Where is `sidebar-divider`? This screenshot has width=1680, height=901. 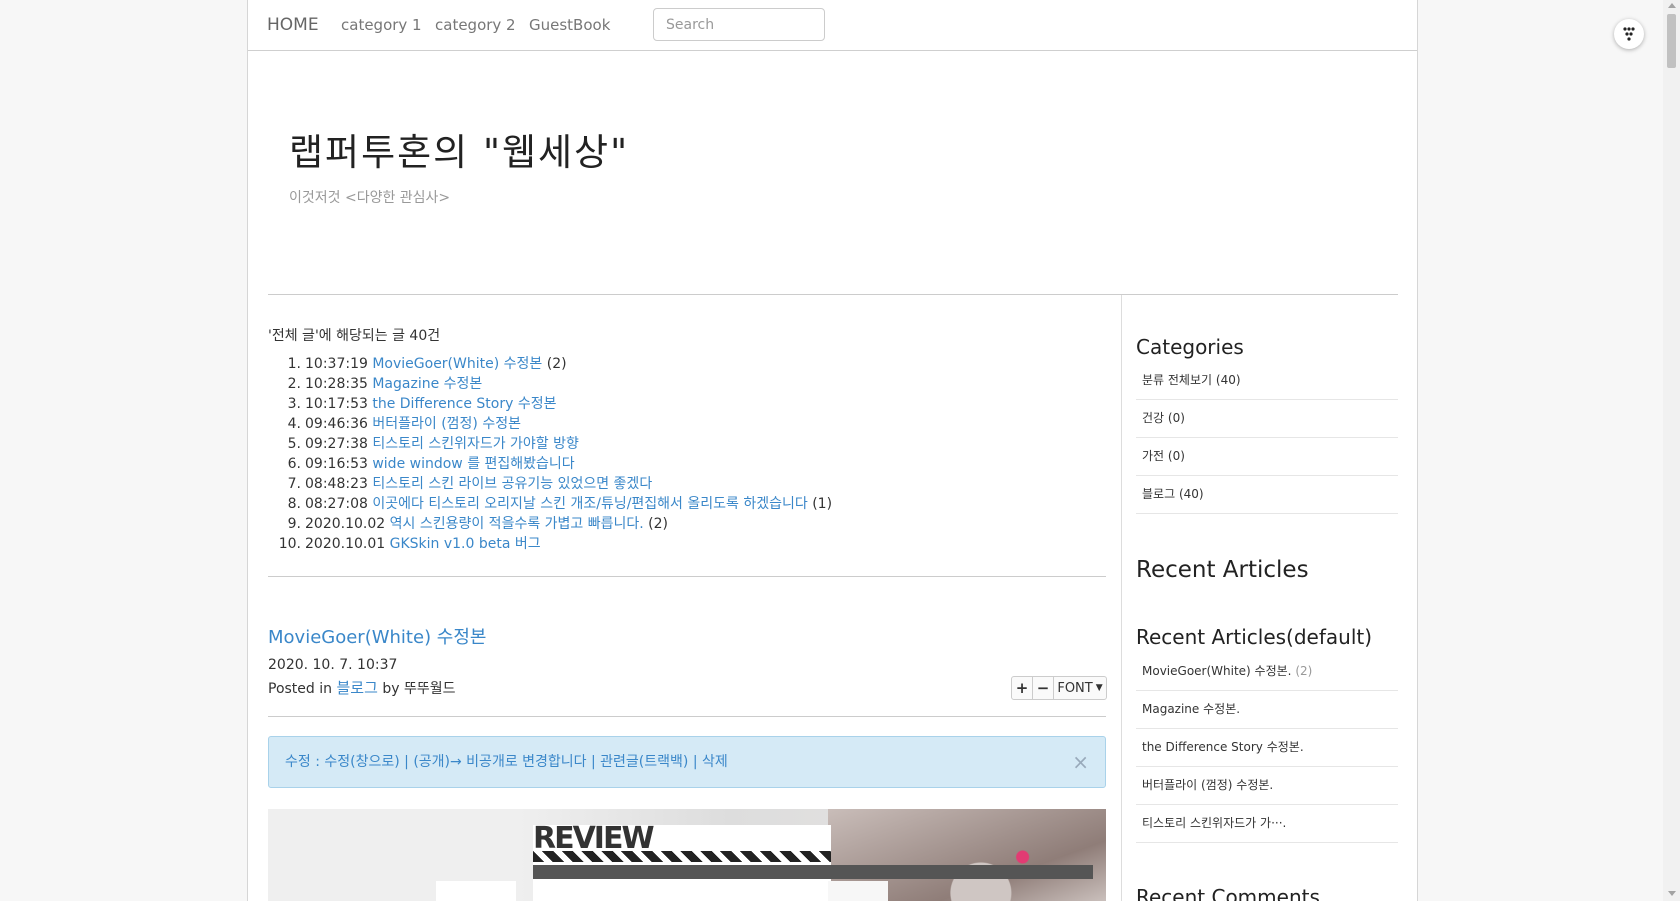 sidebar-divider is located at coordinates (1121, 598).